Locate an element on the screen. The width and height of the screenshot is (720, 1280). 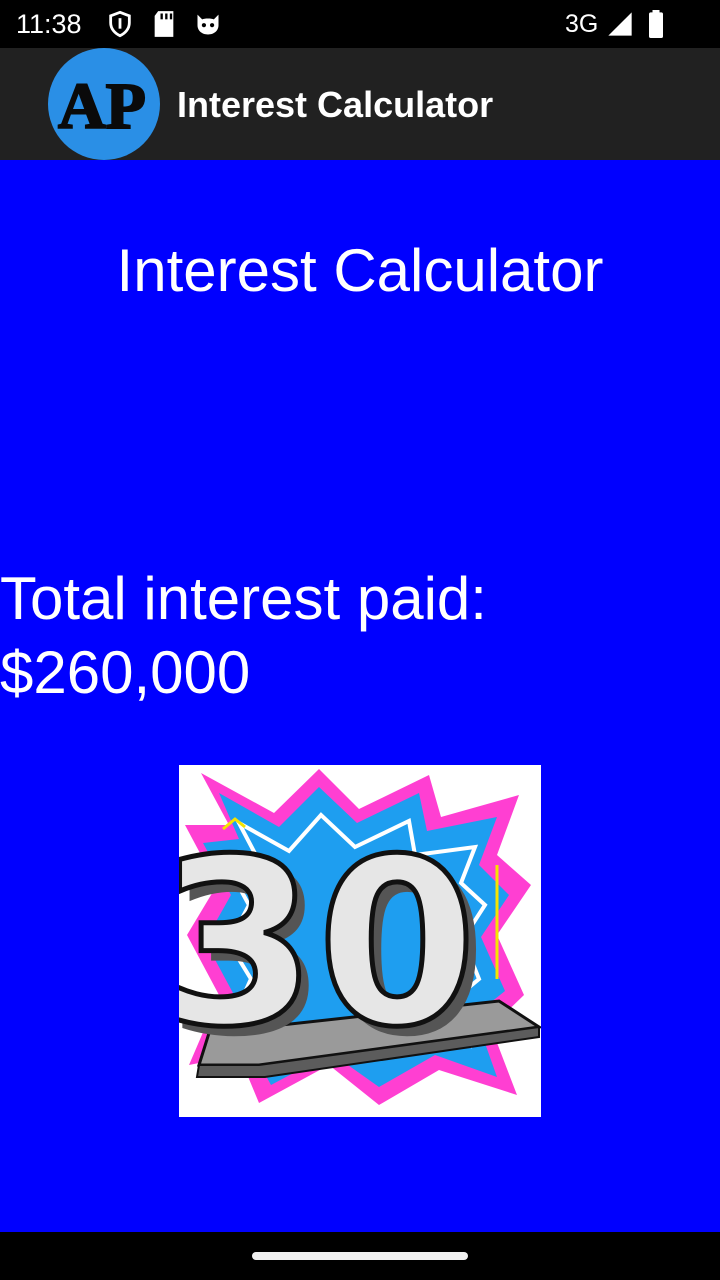
shield-icon is located at coordinates (120, 24).